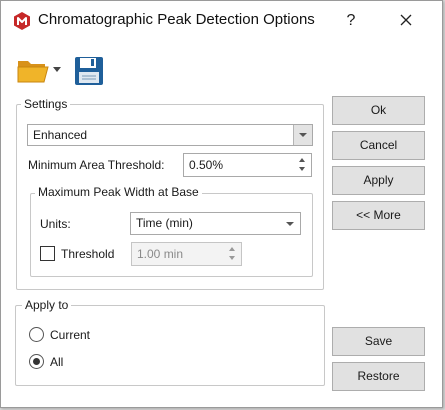 Image resolution: width=445 pixels, height=410 pixels. Describe the element at coordinates (55, 224) in the screenshot. I see `units-label: Units:` at that location.